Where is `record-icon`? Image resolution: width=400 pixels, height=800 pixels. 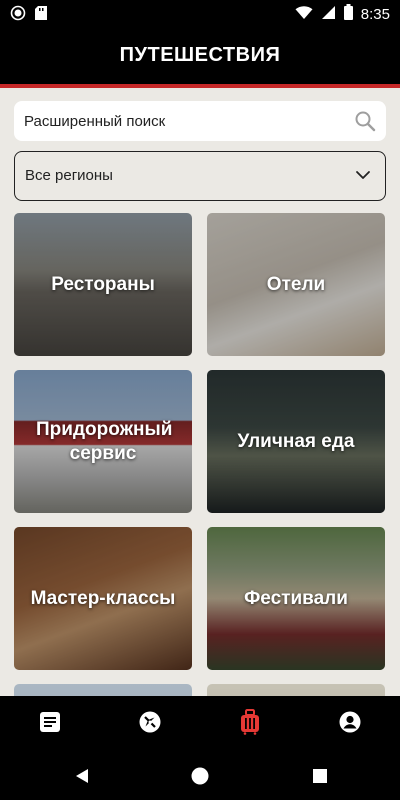 record-icon is located at coordinates (18, 15).